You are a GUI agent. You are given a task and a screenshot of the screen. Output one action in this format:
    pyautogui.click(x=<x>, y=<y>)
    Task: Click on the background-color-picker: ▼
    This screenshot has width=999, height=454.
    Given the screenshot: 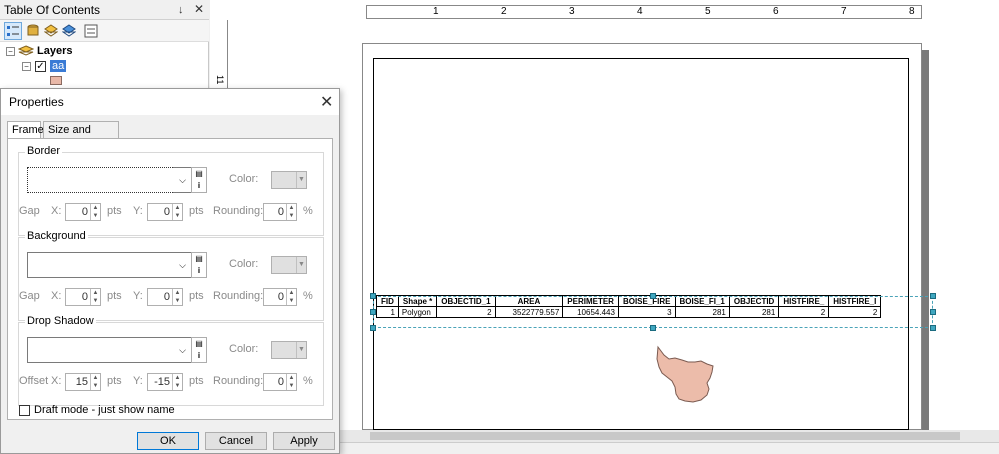 What is the action you would take?
    pyautogui.click(x=289, y=265)
    